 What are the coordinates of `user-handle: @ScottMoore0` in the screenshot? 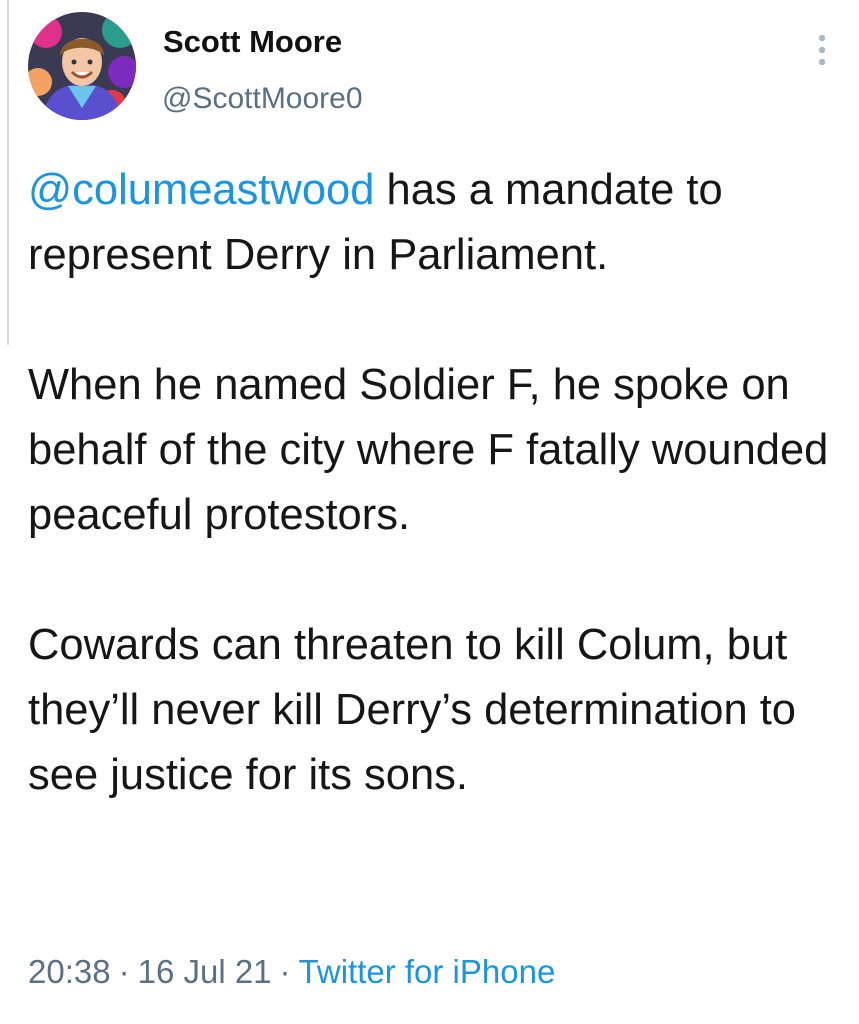 It's located at (262, 99).